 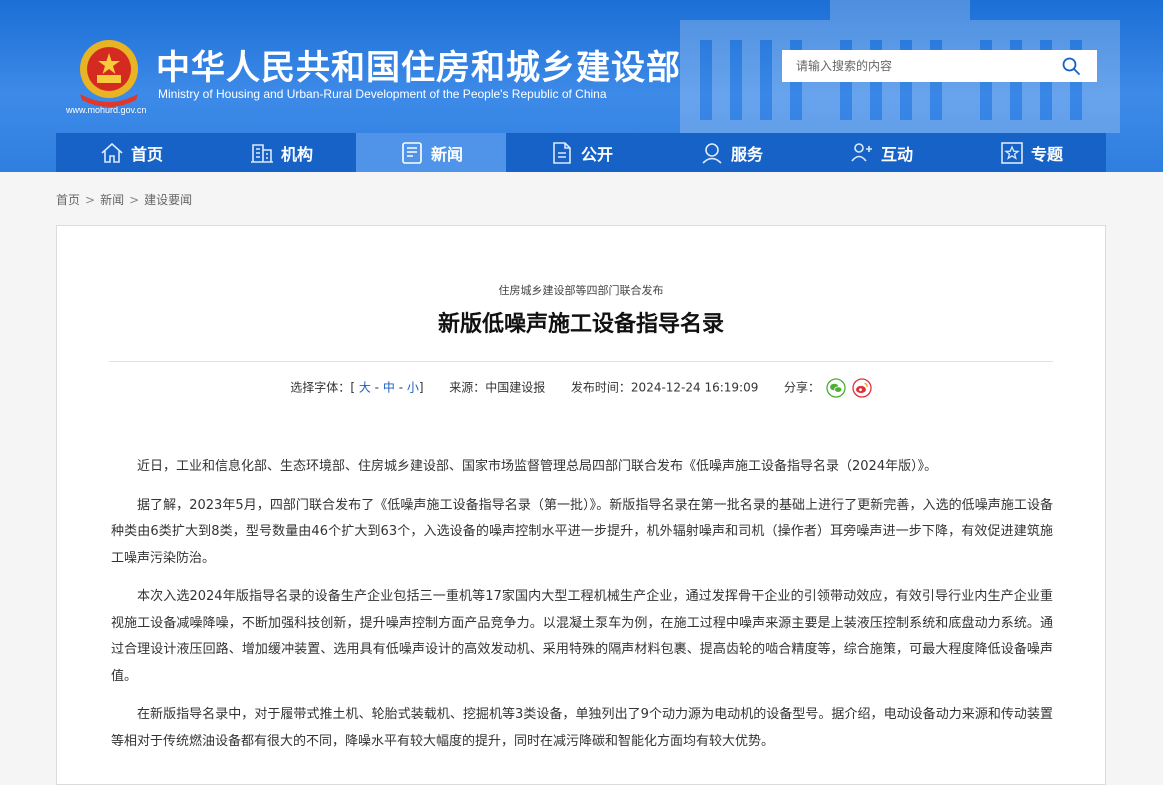 I want to click on building-icon, so click(x=261, y=153).